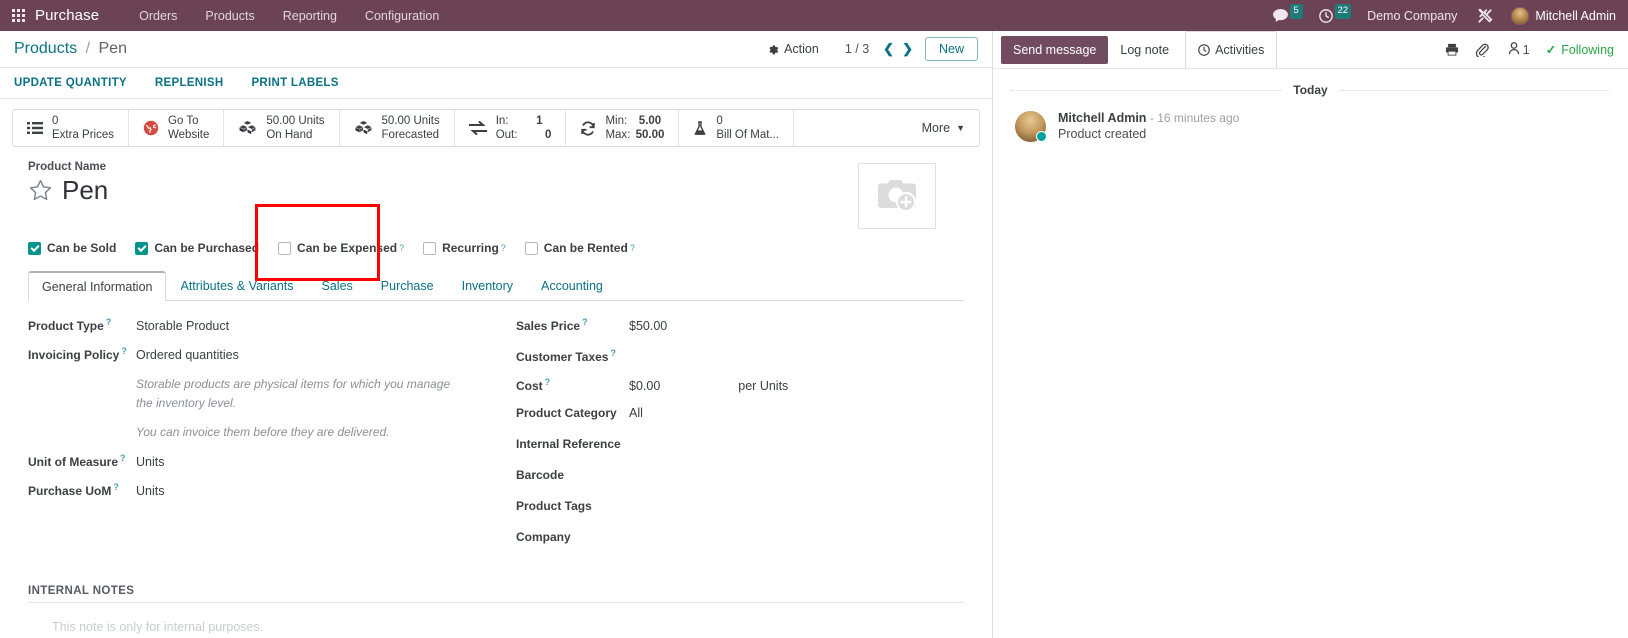 The height and width of the screenshot is (638, 1628). Describe the element at coordinates (1579, 50) in the screenshot. I see `following-toggle: ✓ Following` at that location.